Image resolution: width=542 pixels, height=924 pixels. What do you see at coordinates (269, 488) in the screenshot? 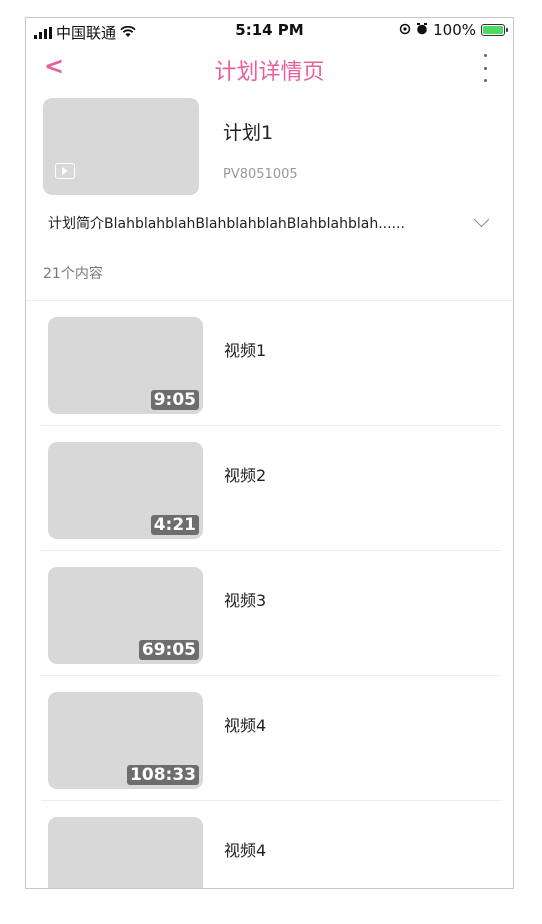
I see `video-item: 4:21 视频2` at bounding box center [269, 488].